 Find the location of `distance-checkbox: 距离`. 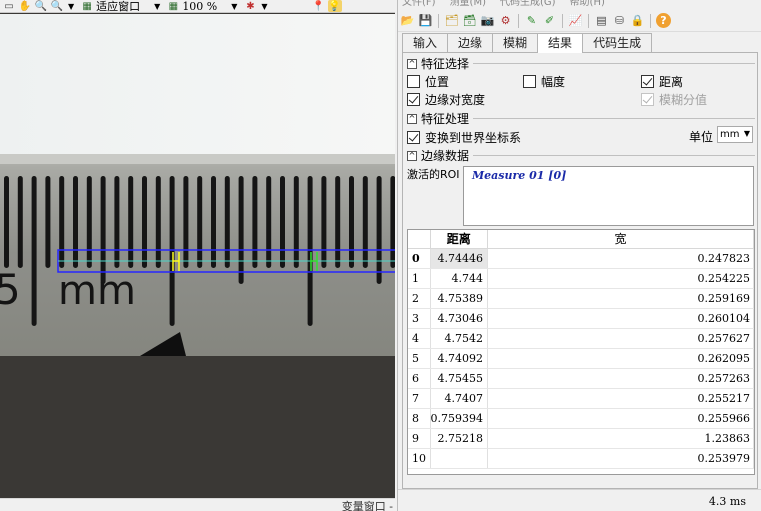

distance-checkbox: 距离 is located at coordinates (662, 81).